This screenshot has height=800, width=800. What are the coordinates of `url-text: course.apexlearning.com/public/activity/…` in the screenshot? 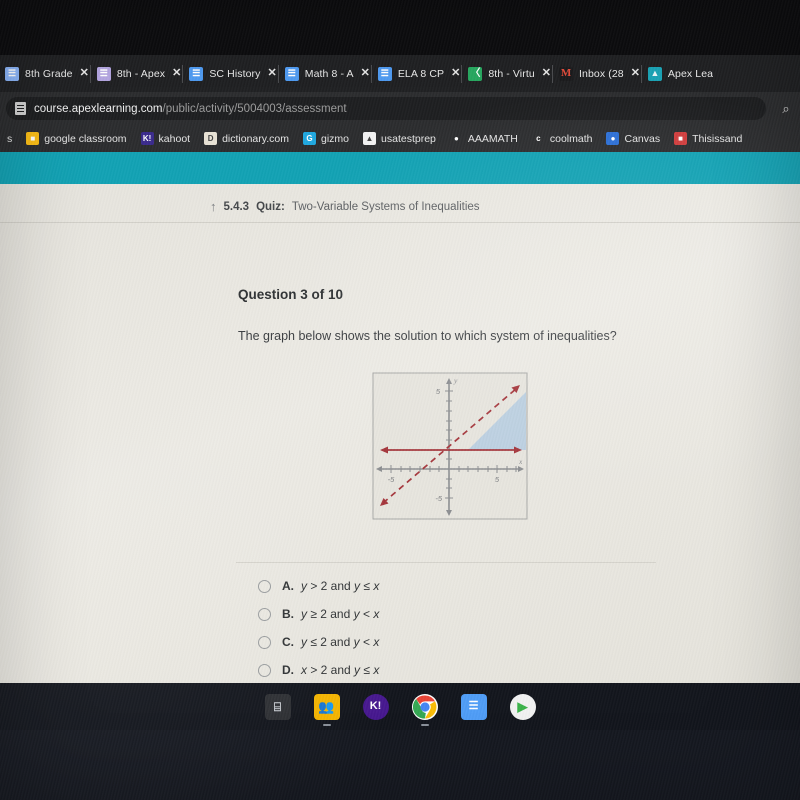 It's located at (190, 109).